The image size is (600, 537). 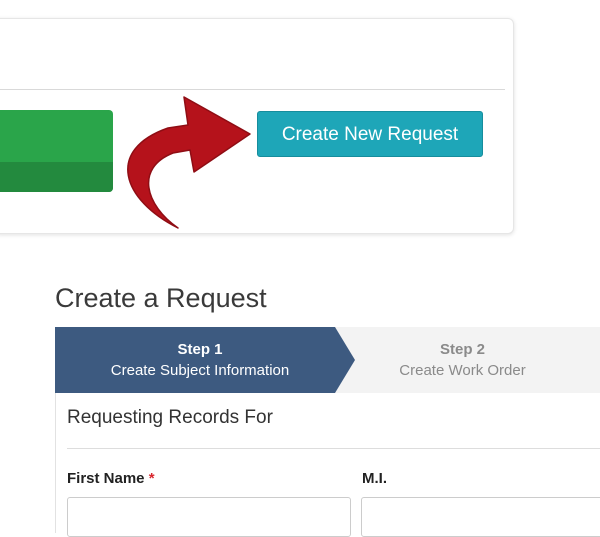 I want to click on section-title: Requesting Records For, so click(x=170, y=417).